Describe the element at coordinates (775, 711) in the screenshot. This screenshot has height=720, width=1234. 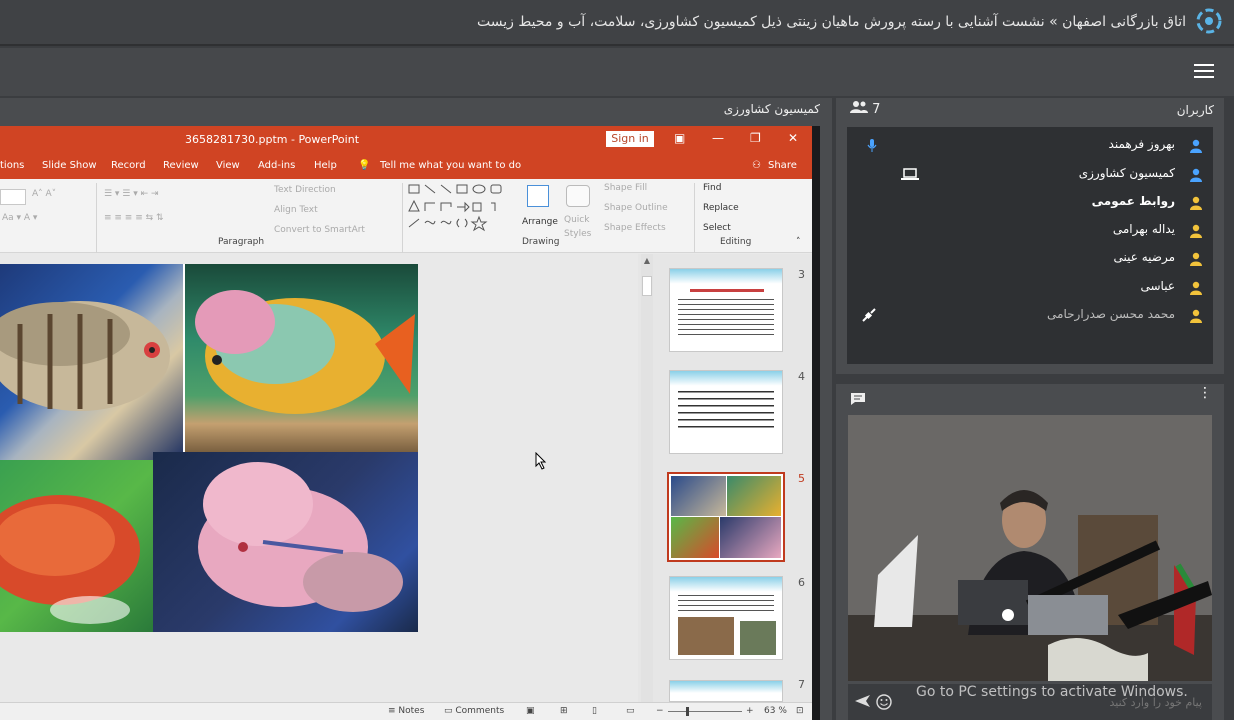
I see `zoom-level: 63 %` at that location.